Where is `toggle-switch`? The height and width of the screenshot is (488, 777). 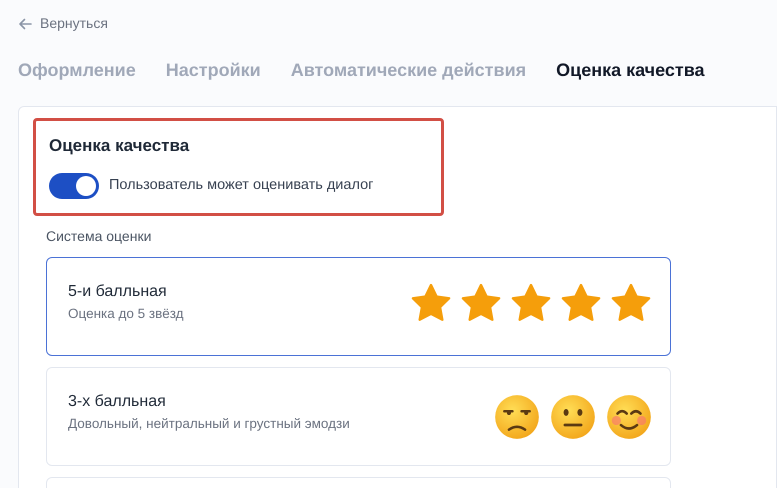 toggle-switch is located at coordinates (74, 185).